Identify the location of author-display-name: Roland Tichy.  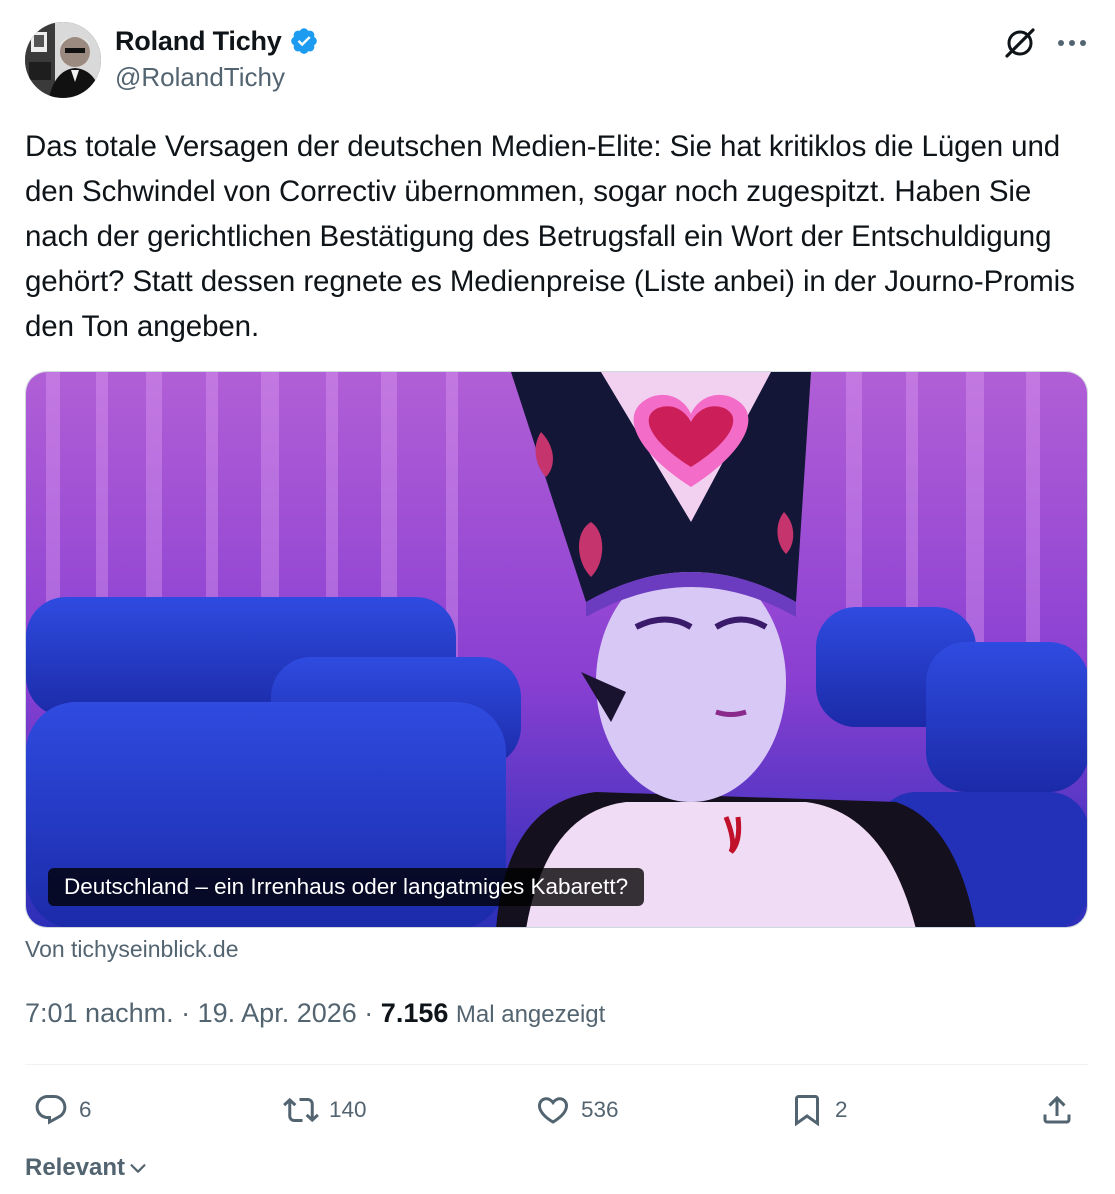
(198, 41).